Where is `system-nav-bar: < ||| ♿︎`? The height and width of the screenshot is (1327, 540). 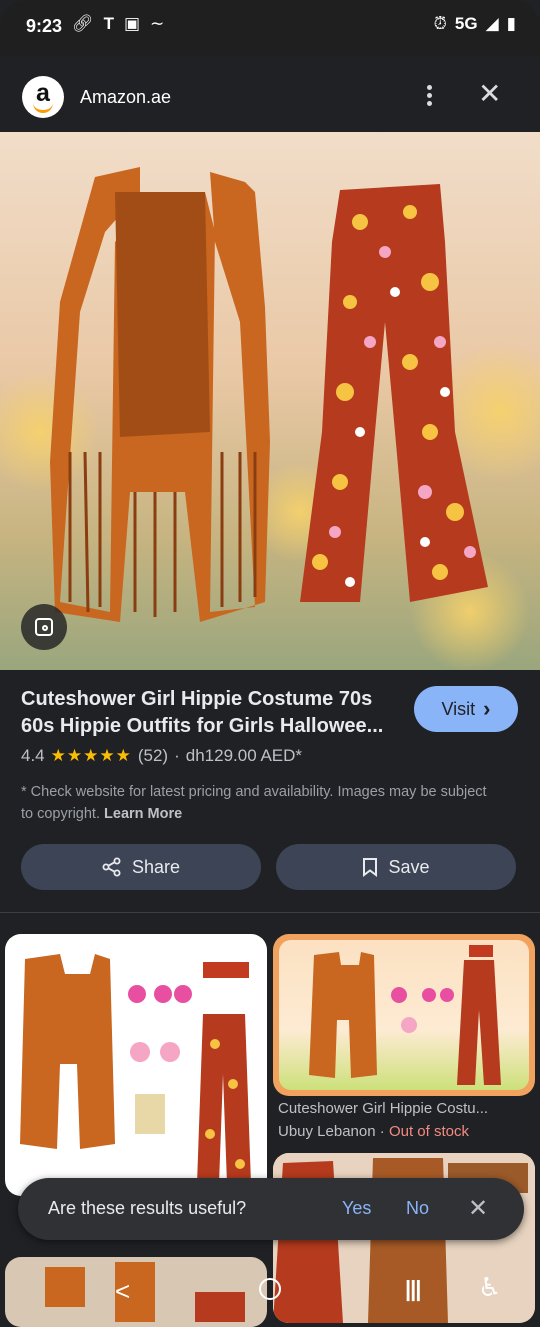
system-nav-bar: < ||| ♿︎ is located at coordinates (270, 1289).